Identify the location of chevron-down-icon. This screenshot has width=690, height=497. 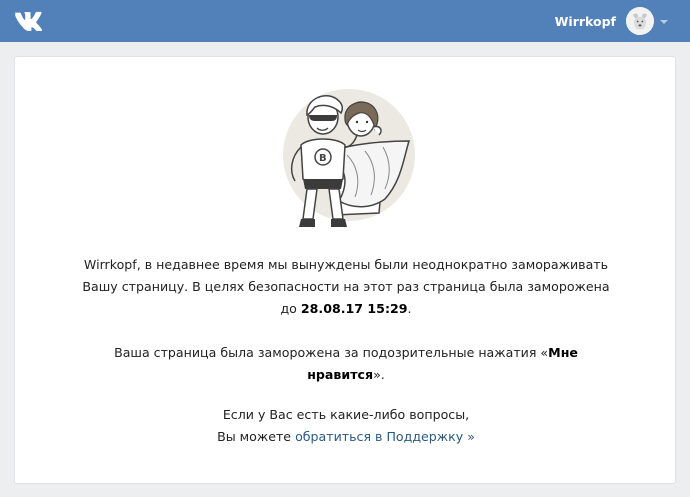
(664, 22).